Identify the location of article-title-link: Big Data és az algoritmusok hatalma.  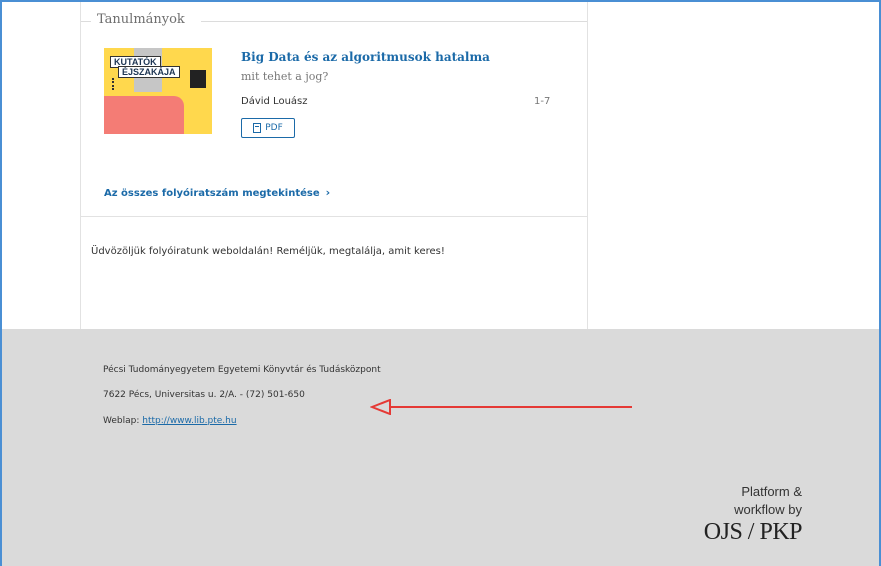
(365, 57).